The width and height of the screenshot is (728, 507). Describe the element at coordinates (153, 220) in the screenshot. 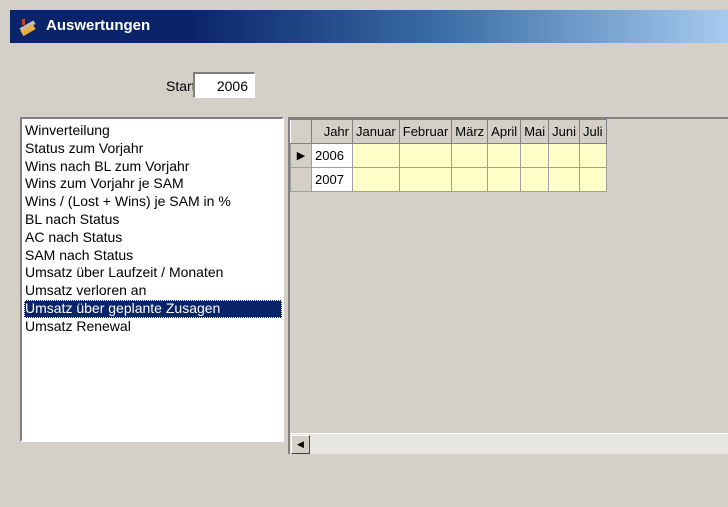

I see `report-list-item: BL nach Status` at that location.